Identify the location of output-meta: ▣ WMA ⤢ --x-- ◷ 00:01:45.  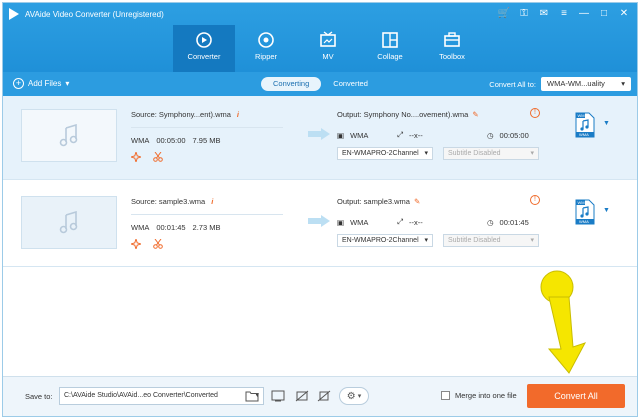
(433, 222).